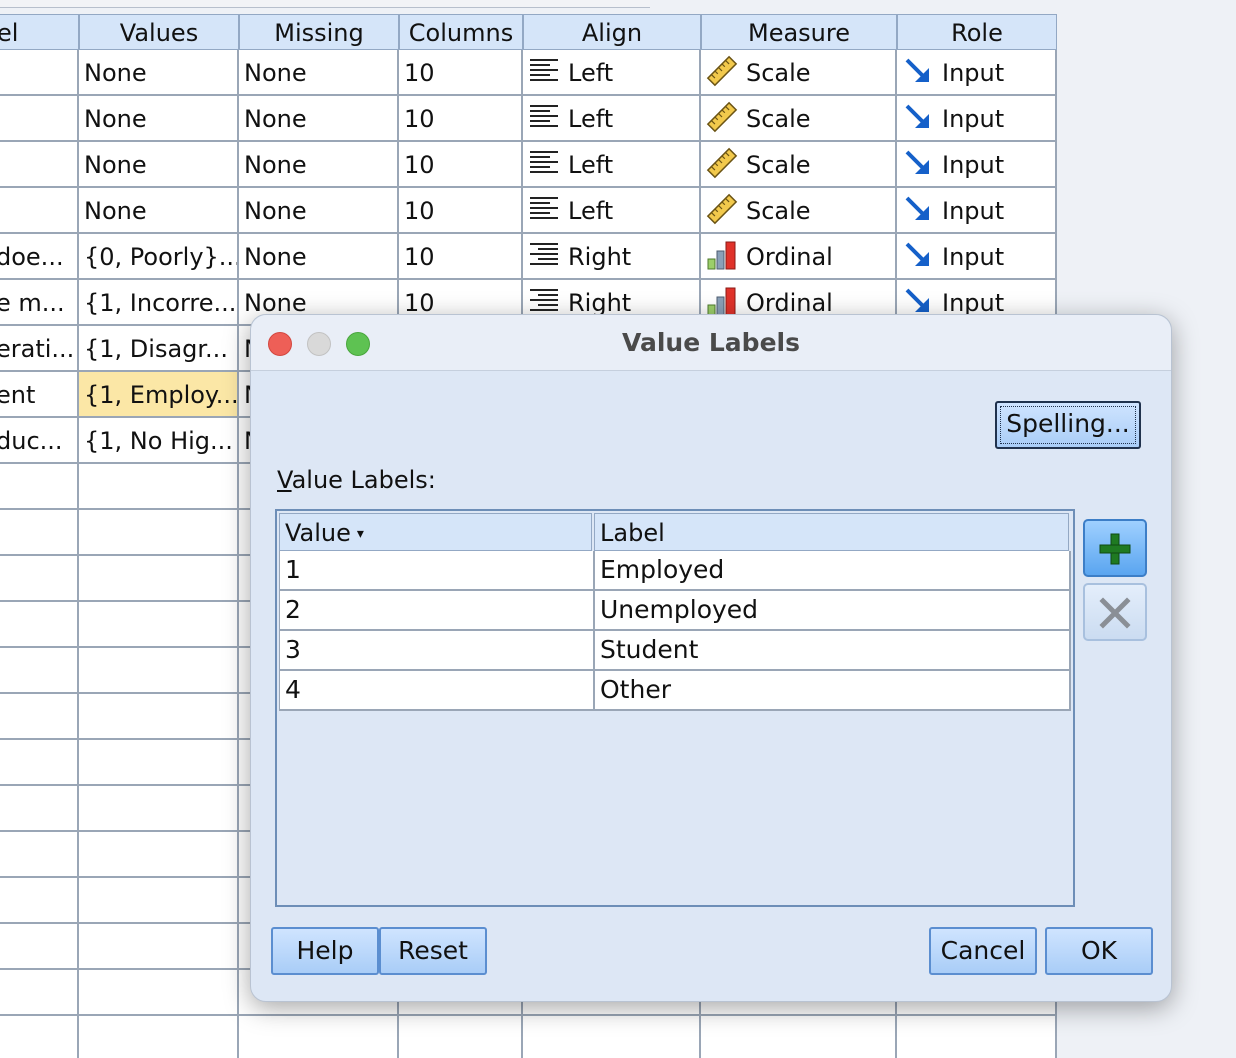  I want to click on label-cell: ent, so click(39, 395).